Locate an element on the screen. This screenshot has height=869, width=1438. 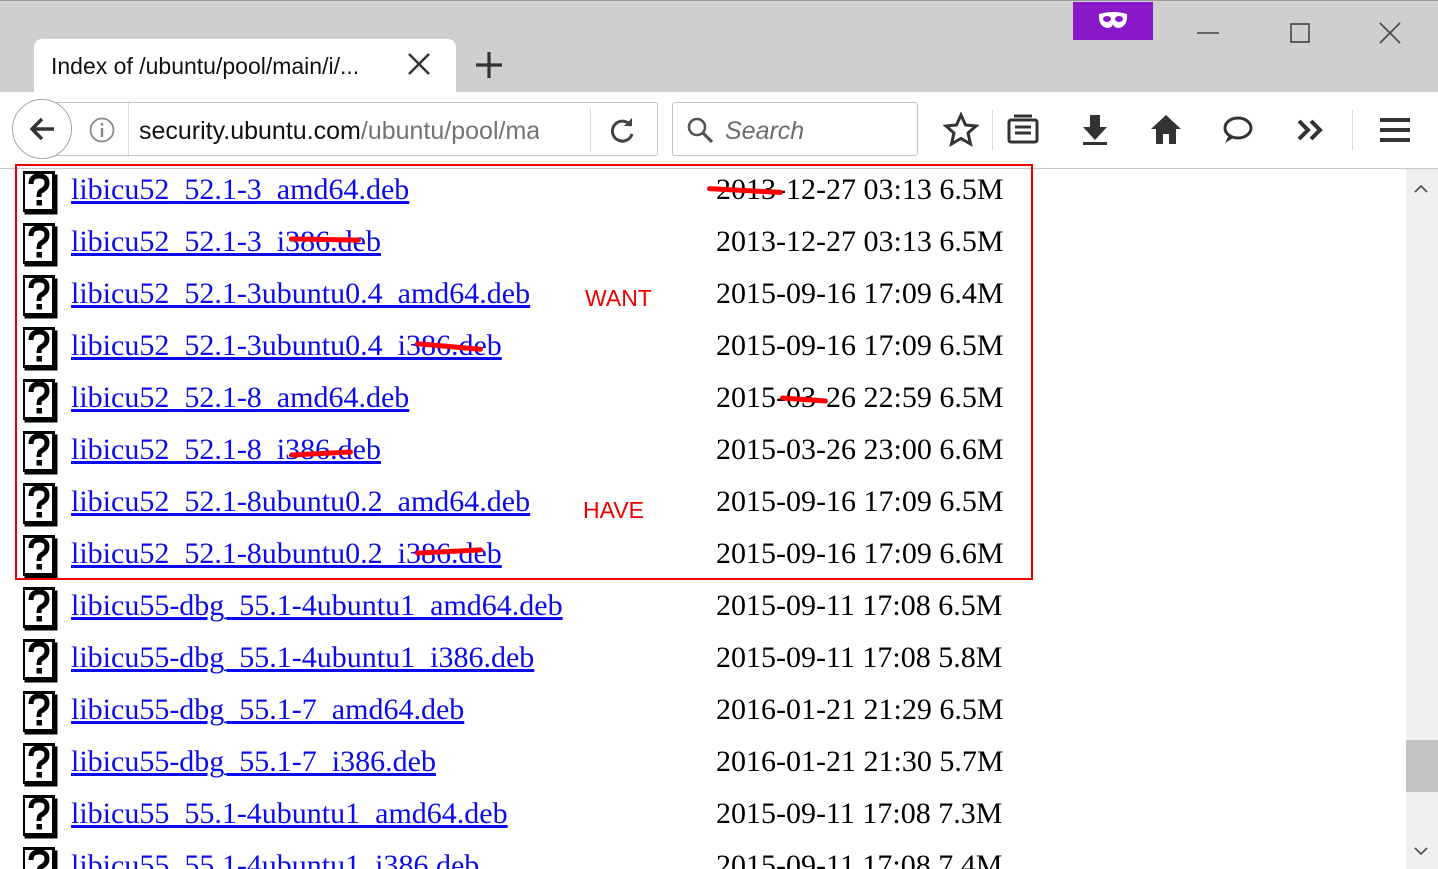
new-tab-plus-icon is located at coordinates (489, 65).